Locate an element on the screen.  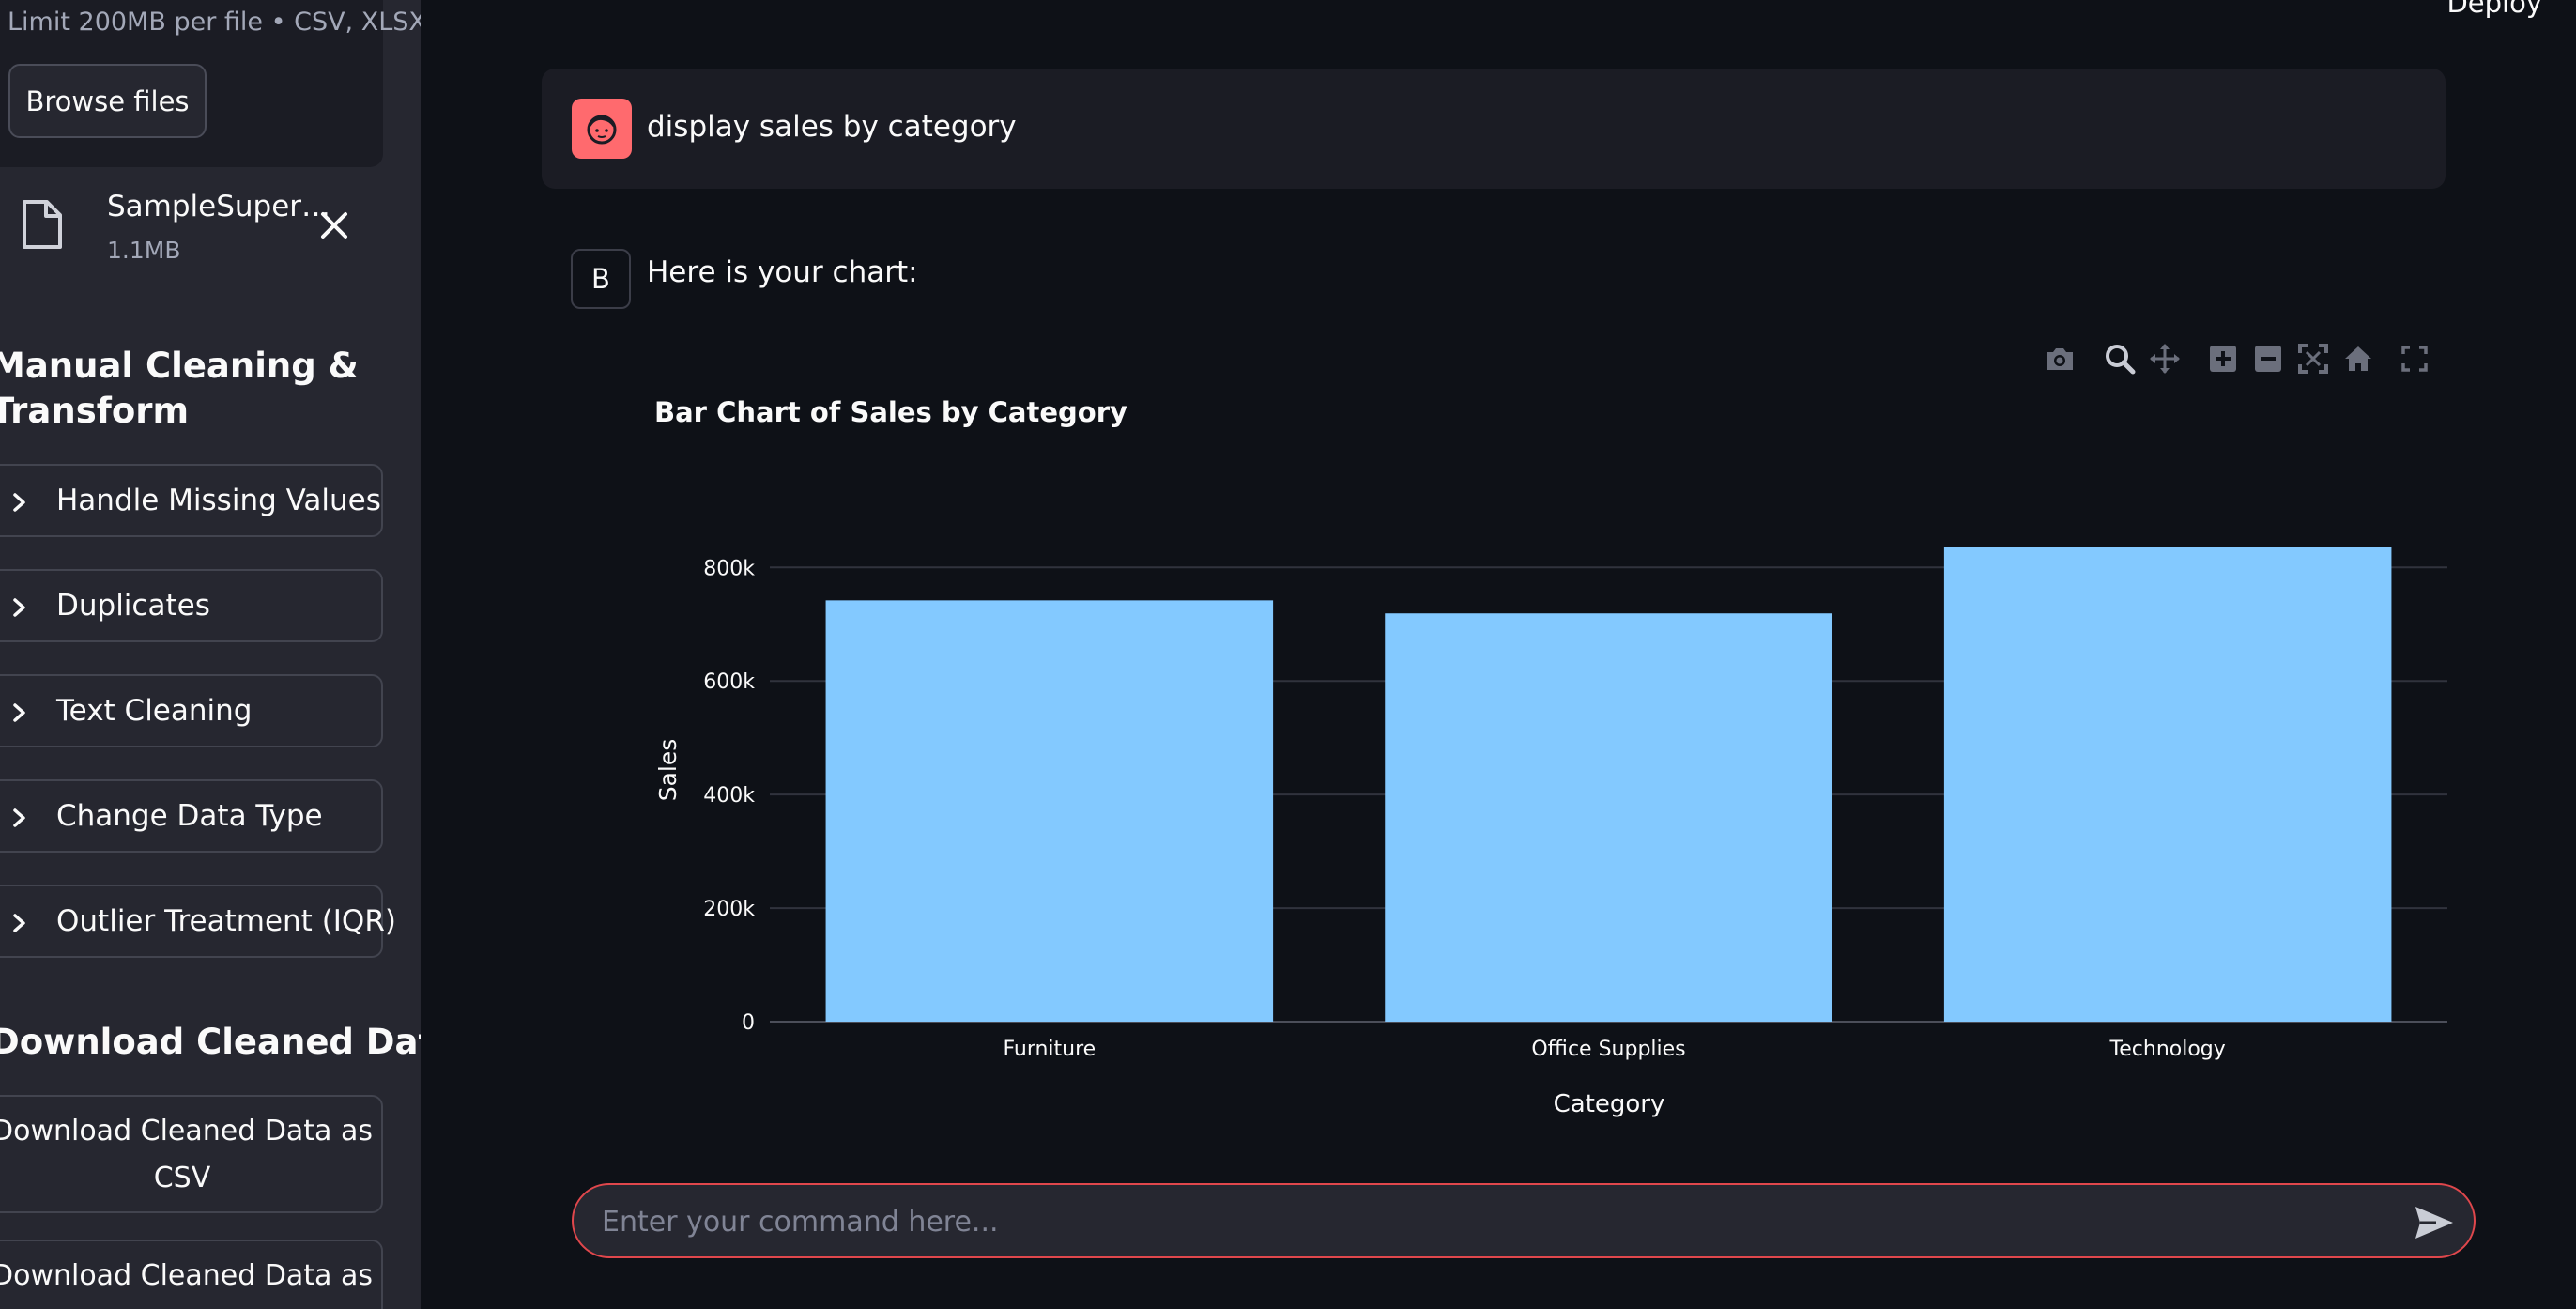
expander-outlier-treatment: Outlier Treatment (IQR) is located at coordinates (198, 921).